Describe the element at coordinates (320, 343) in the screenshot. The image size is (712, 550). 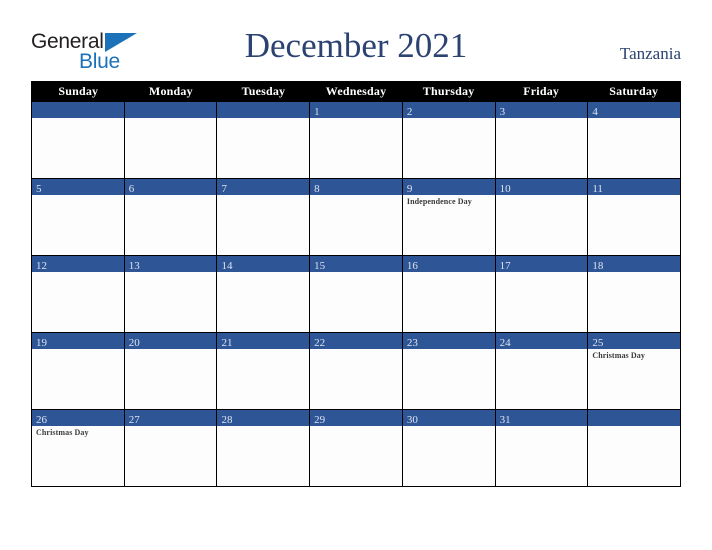
I see `date-number: 22` at that location.